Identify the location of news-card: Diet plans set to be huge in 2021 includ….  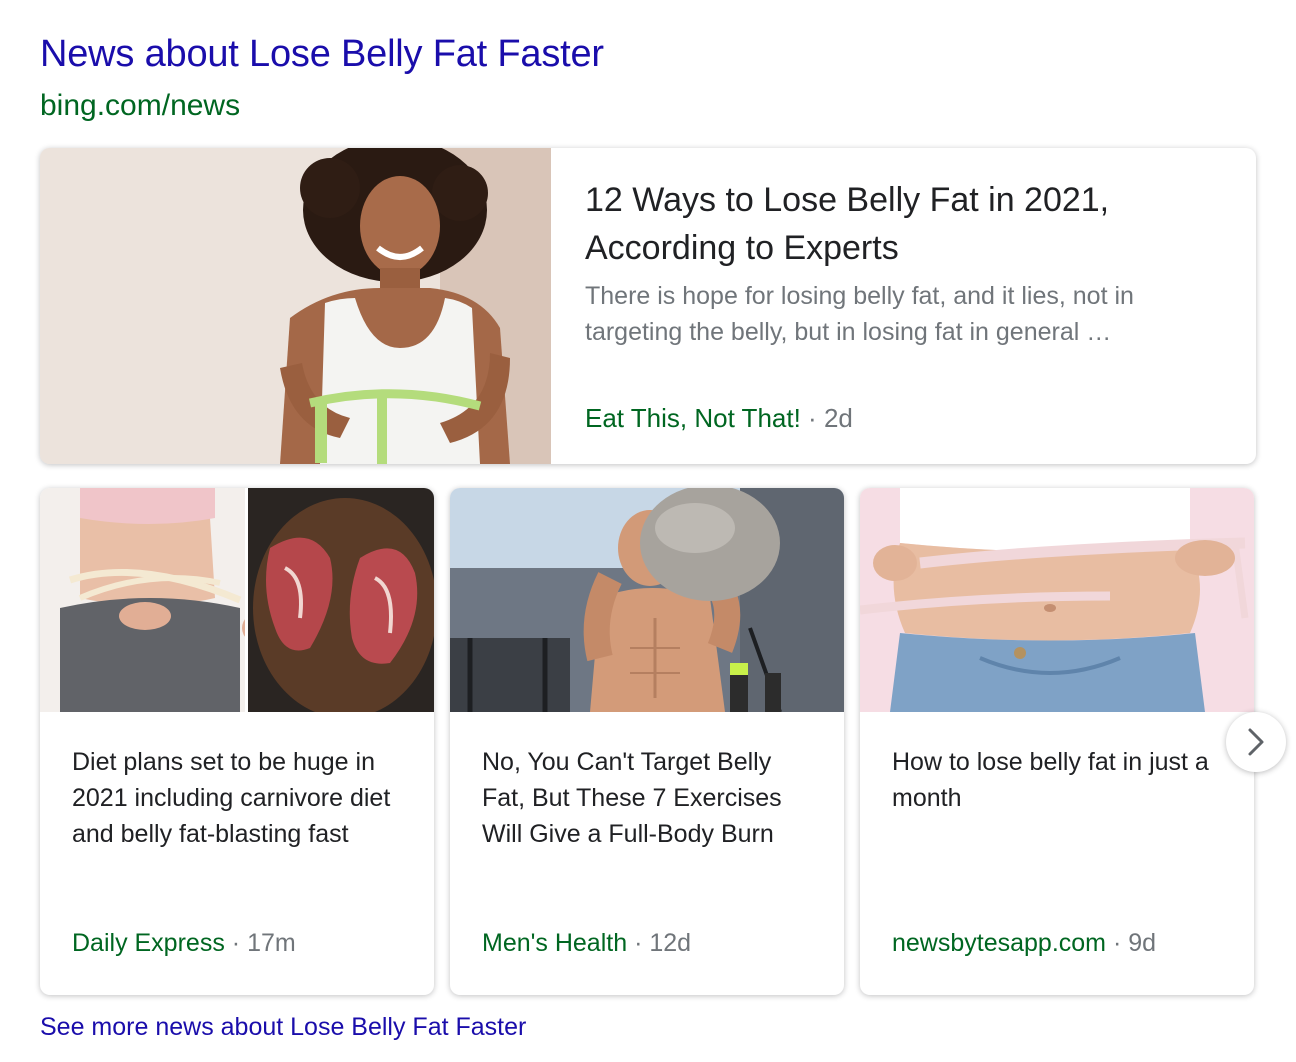
(237, 741).